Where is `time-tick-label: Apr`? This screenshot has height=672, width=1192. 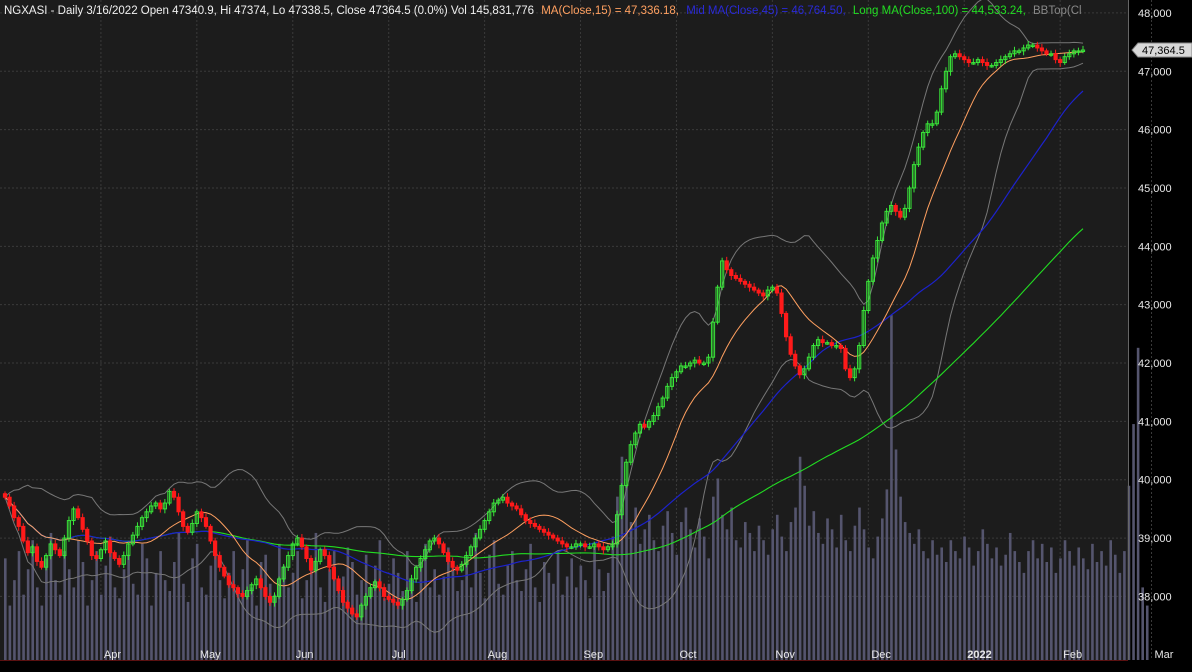 time-tick-label: Apr is located at coordinates (112, 655).